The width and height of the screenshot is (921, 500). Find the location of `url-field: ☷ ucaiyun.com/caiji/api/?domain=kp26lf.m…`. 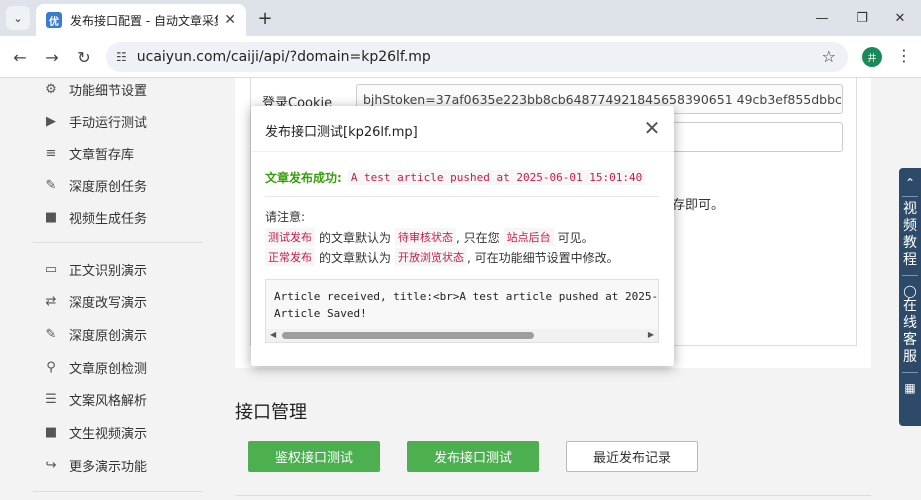

url-field: ☷ ucaiyun.com/caiji/api/?domain=kp26lf.m… is located at coordinates (477, 57).